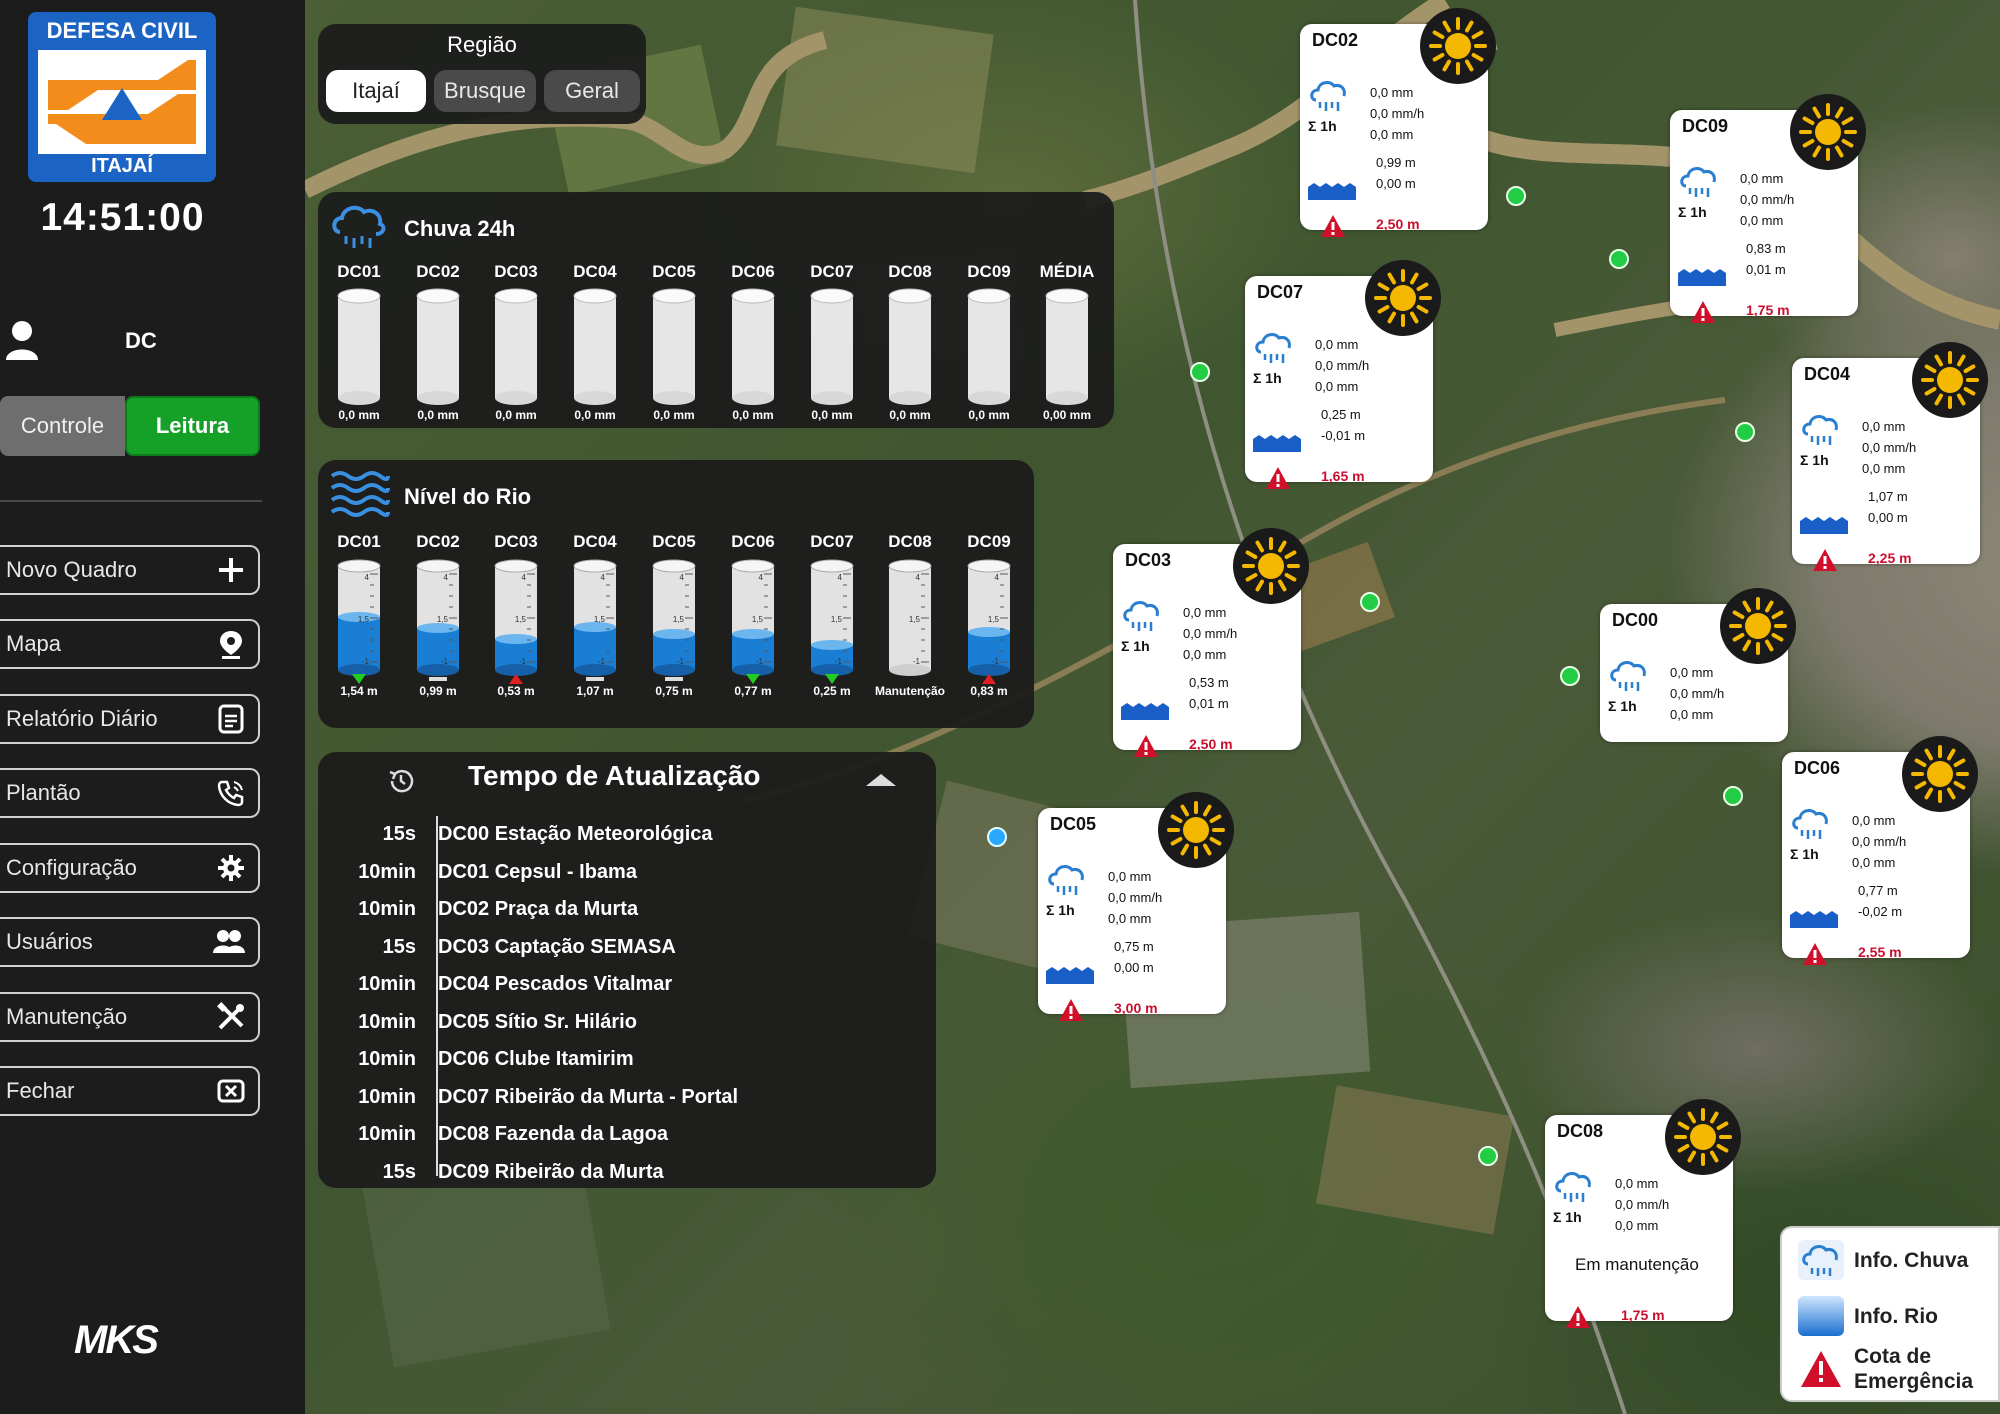 This screenshot has width=2000, height=1414. What do you see at coordinates (588, 1096) in the screenshot?
I see `station-name: DC07 Ribeirão da Murta - Portal` at bounding box center [588, 1096].